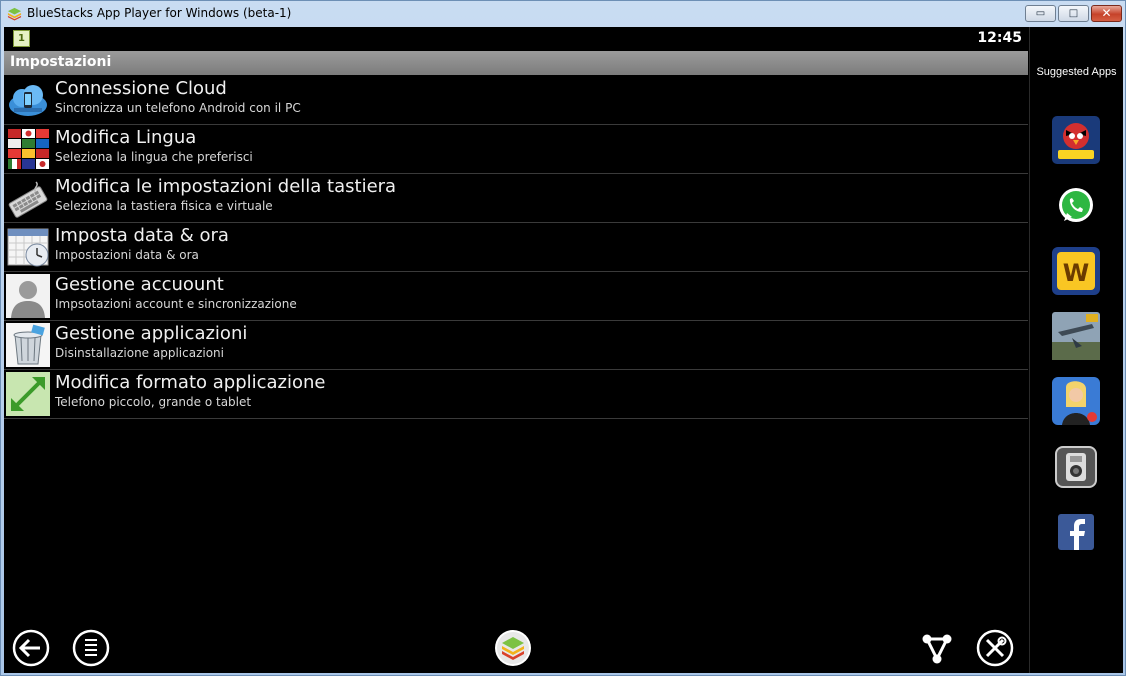  I want to click on bottom-navigation-bar, so click(516, 645).